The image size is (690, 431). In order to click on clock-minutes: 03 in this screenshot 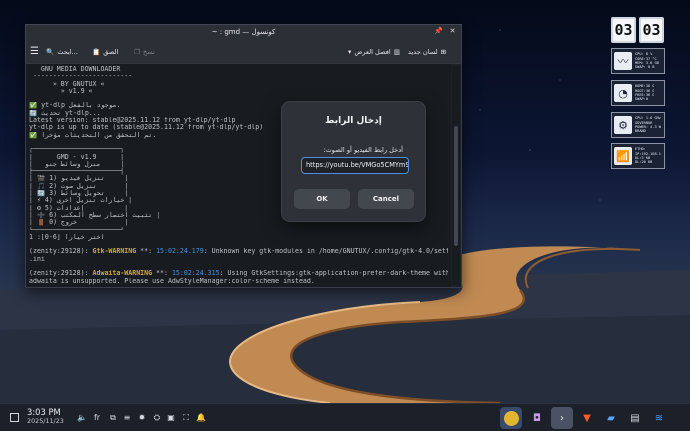, I will do `click(651, 30)`.